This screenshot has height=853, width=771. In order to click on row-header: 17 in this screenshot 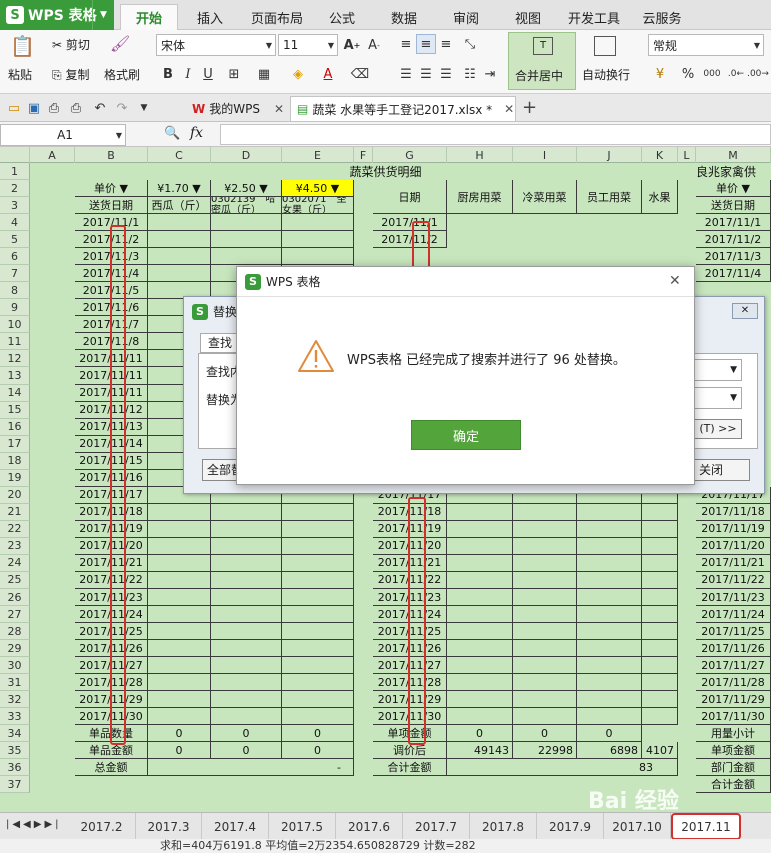, I will do `click(15, 444)`.